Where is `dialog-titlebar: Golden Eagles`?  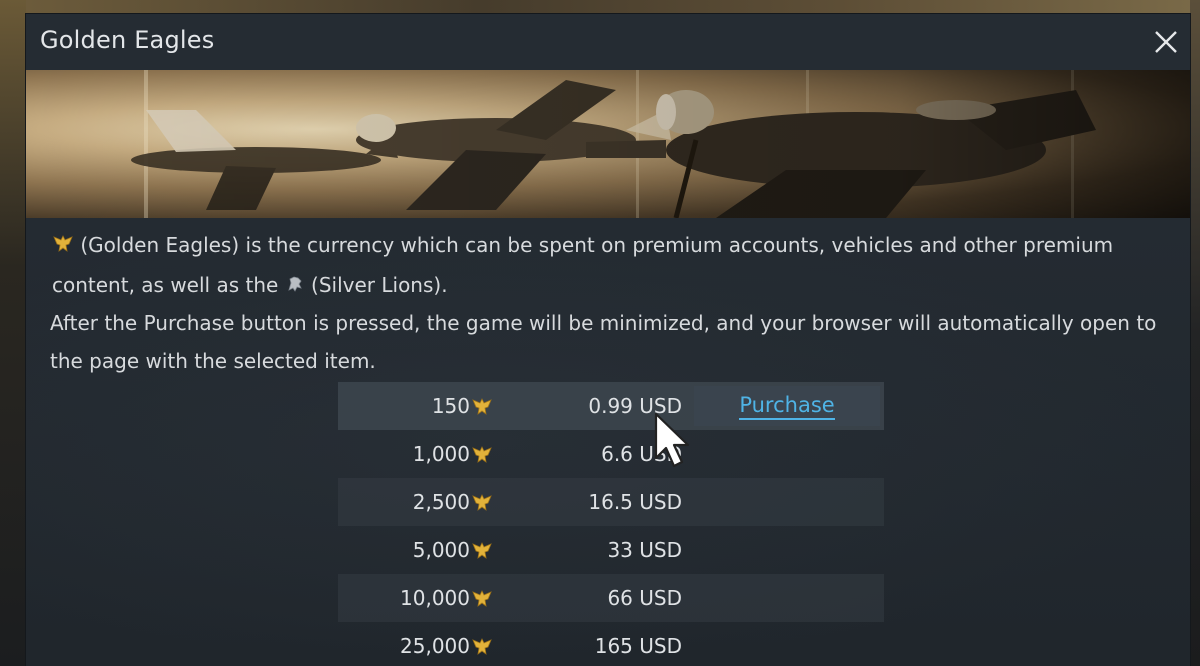
dialog-titlebar: Golden Eagles is located at coordinates (608, 42).